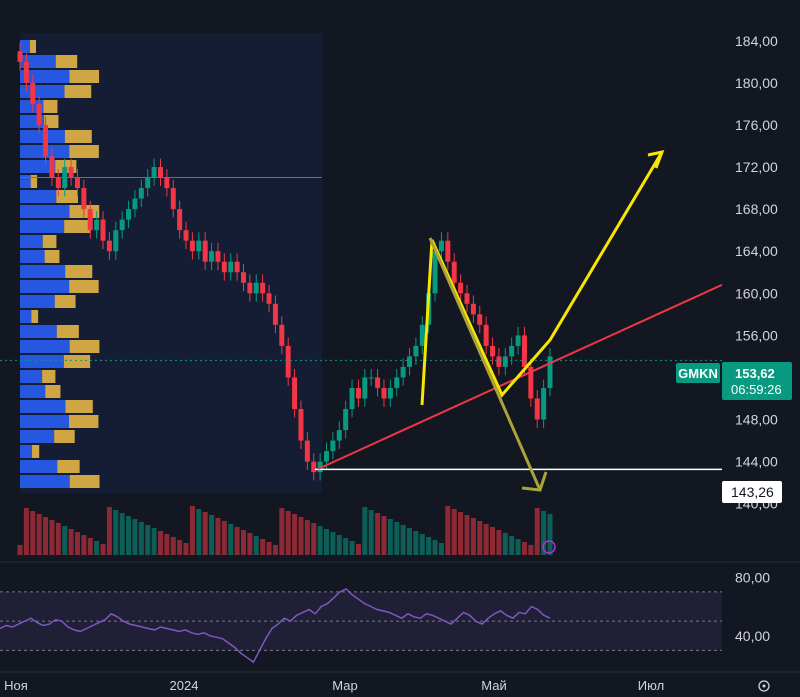  Describe the element at coordinates (651, 685) in the screenshot. I see `x-tick-label: Июл` at that location.